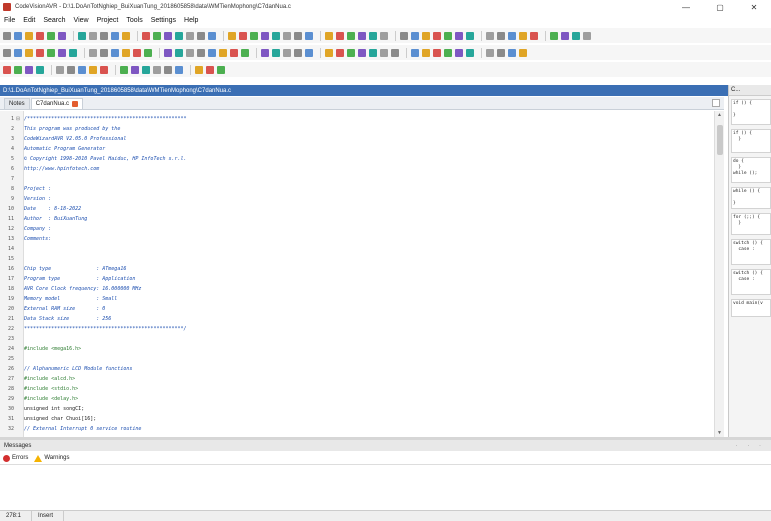 Image resolution: width=771 pixels, height=521 pixels. What do you see at coordinates (751, 112) in the screenshot?
I see `code-template-item: if () { }` at bounding box center [751, 112].